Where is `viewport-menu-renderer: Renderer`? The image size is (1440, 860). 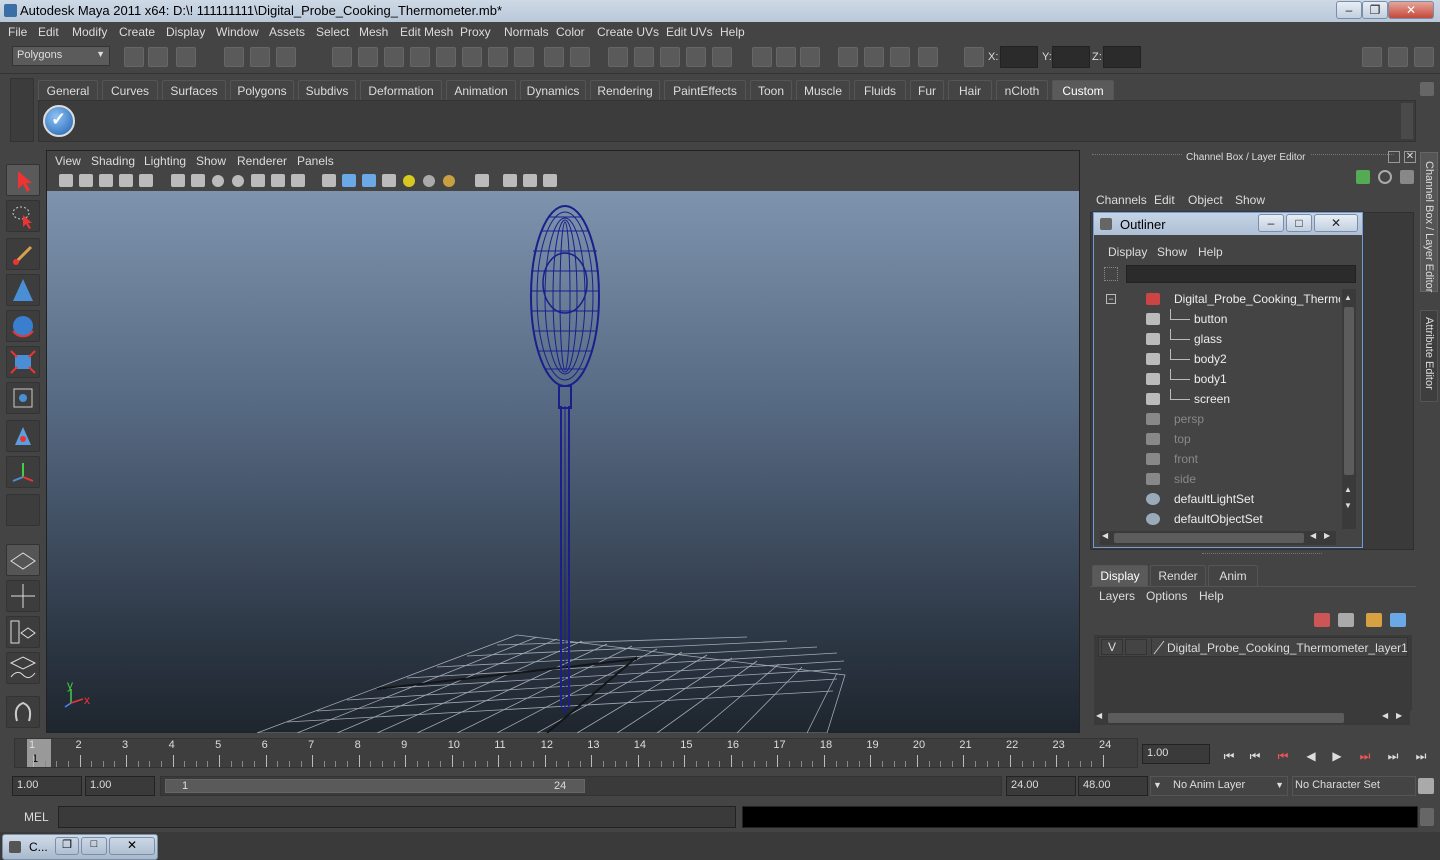 viewport-menu-renderer: Renderer is located at coordinates (262, 161).